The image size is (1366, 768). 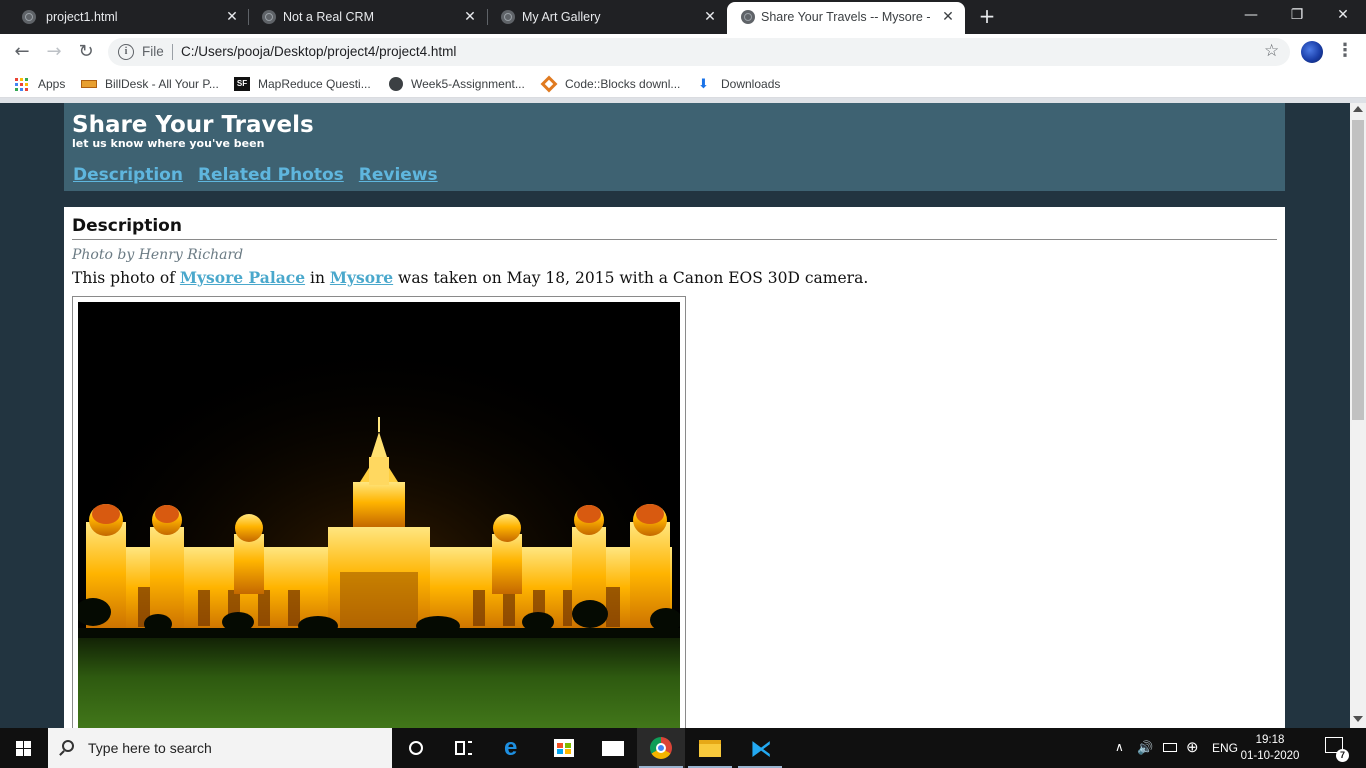 What do you see at coordinates (22, 52) in the screenshot?
I see `back-icon: ←` at bounding box center [22, 52].